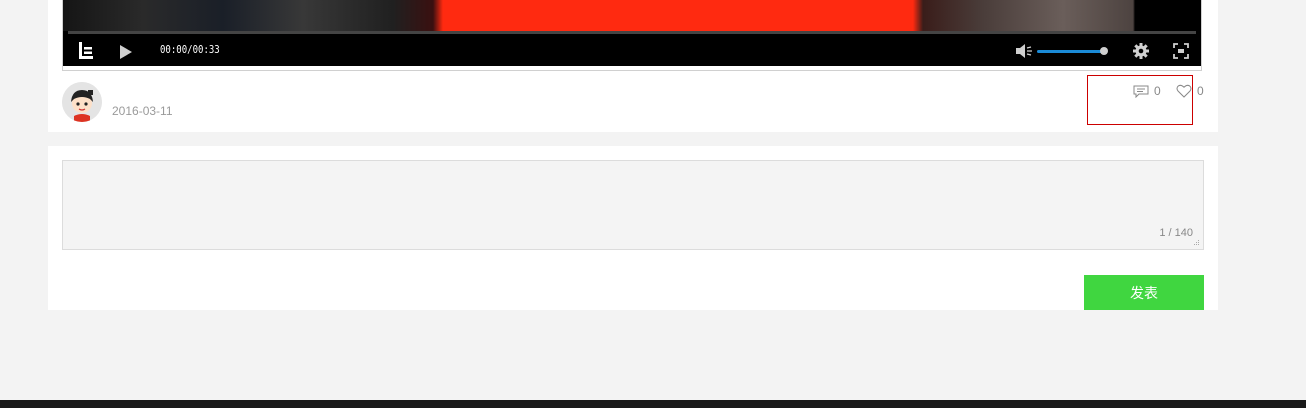  Describe the element at coordinates (632, 50) in the screenshot. I see `player-controls: 00:00/00:33` at that location.